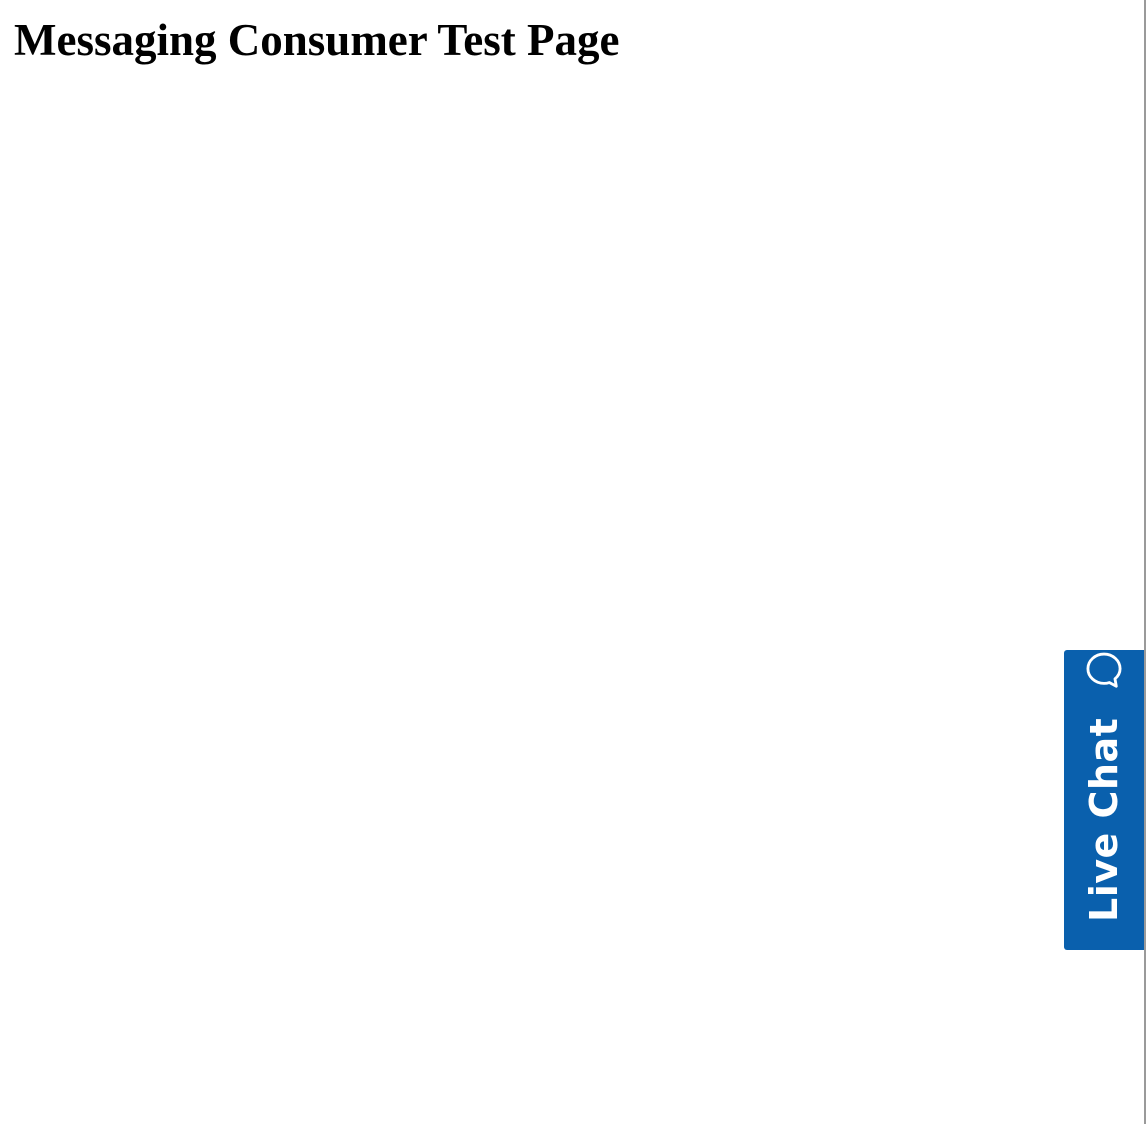  I want to click on live-chat-button: Live Chat, so click(1104, 800).